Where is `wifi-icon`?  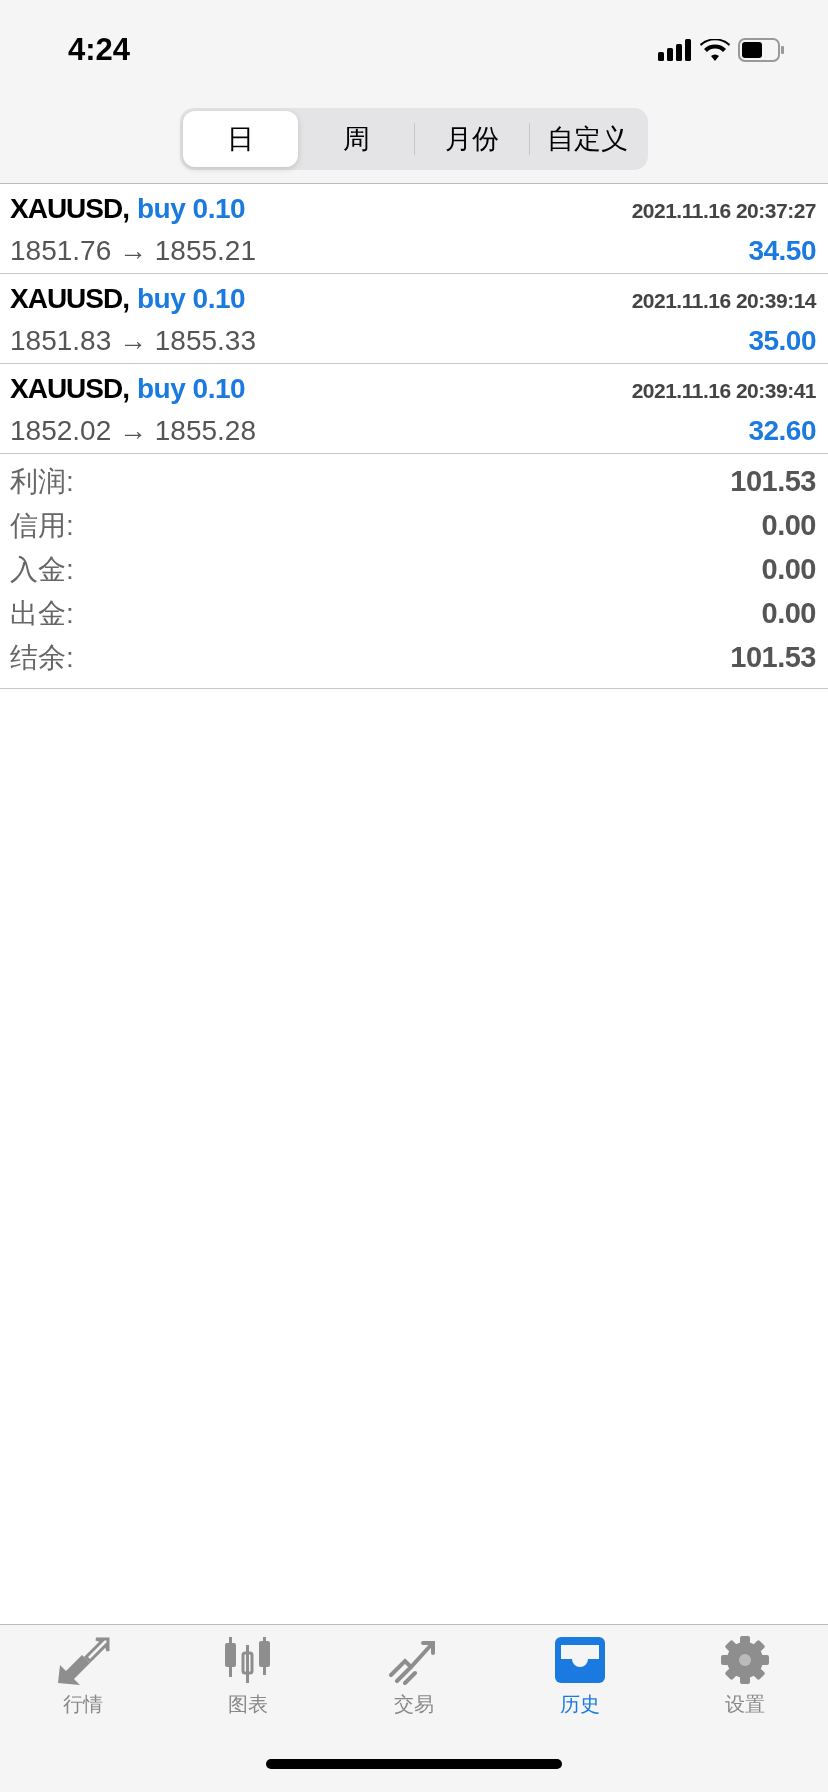
wifi-icon is located at coordinates (715, 50).